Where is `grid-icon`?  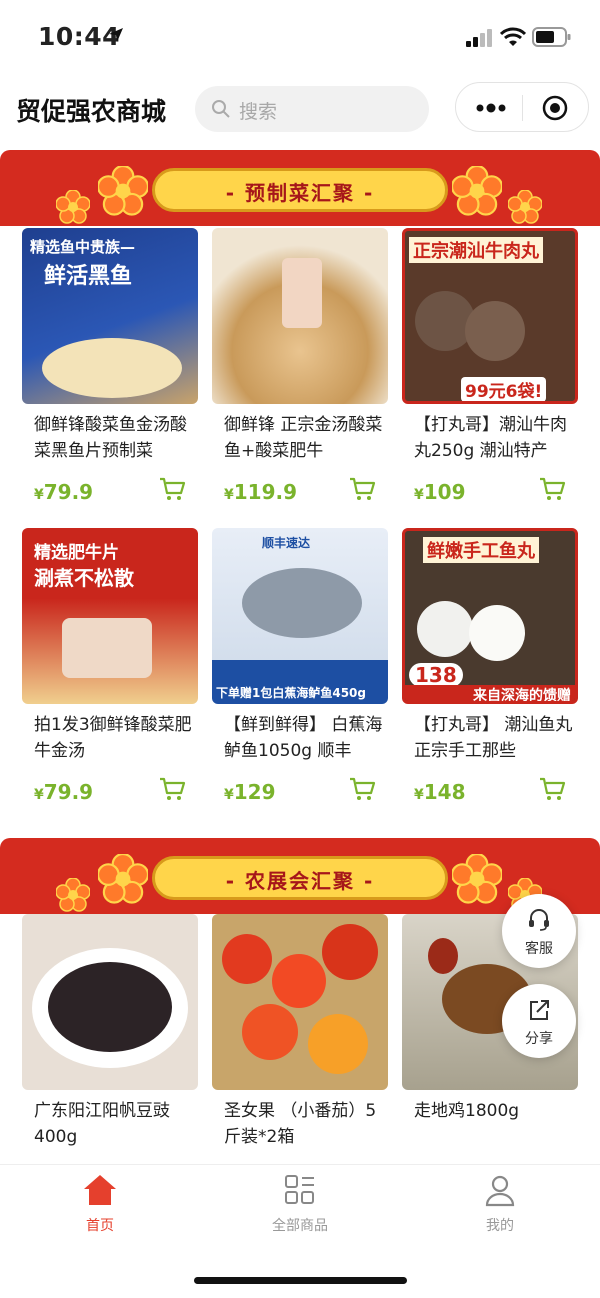 grid-icon is located at coordinates (299, 1189).